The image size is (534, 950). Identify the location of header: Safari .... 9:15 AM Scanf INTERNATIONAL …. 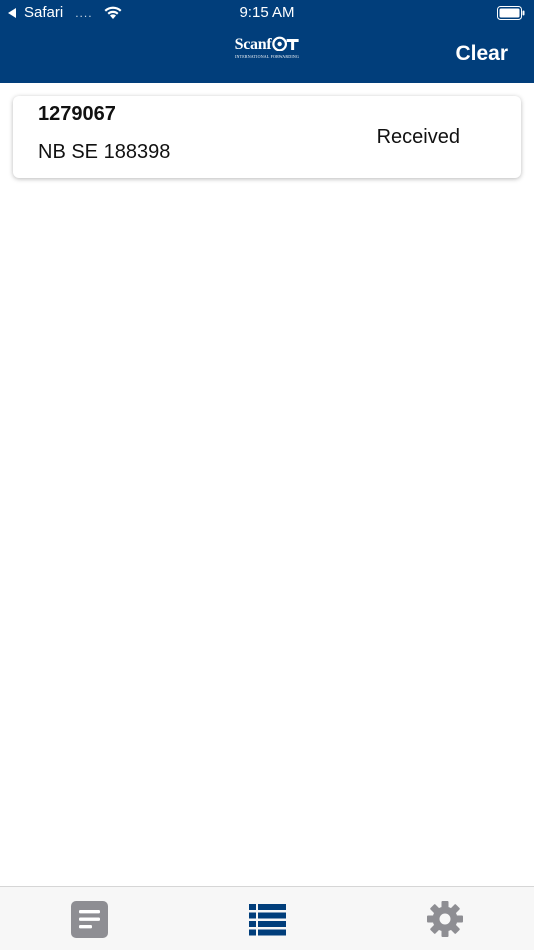
(267, 41).